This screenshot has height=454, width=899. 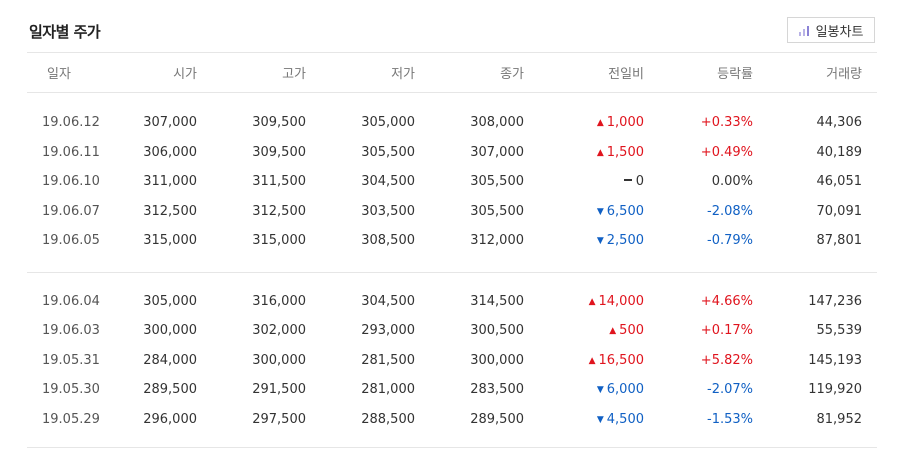 What do you see at coordinates (388, 331) in the screenshot?
I see `cell-low: 293,000` at bounding box center [388, 331].